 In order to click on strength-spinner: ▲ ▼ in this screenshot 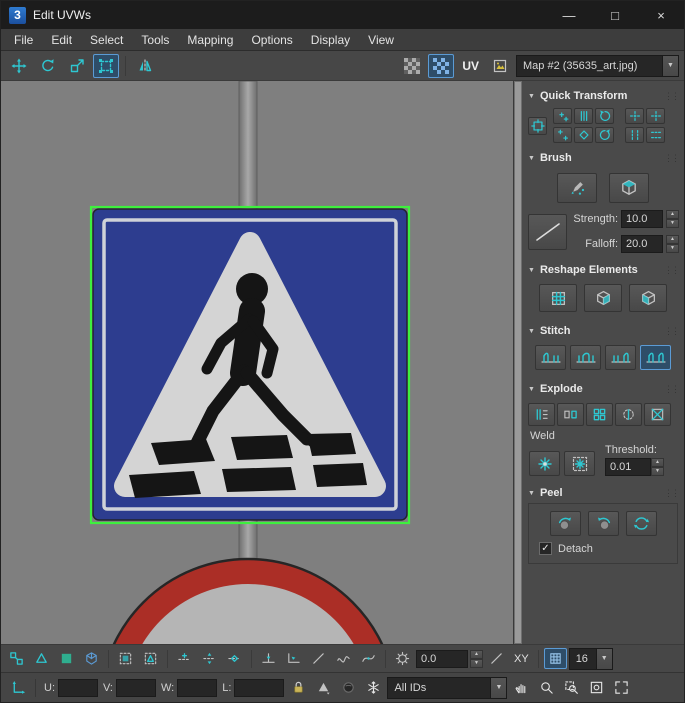, I will do `click(672, 219)`.